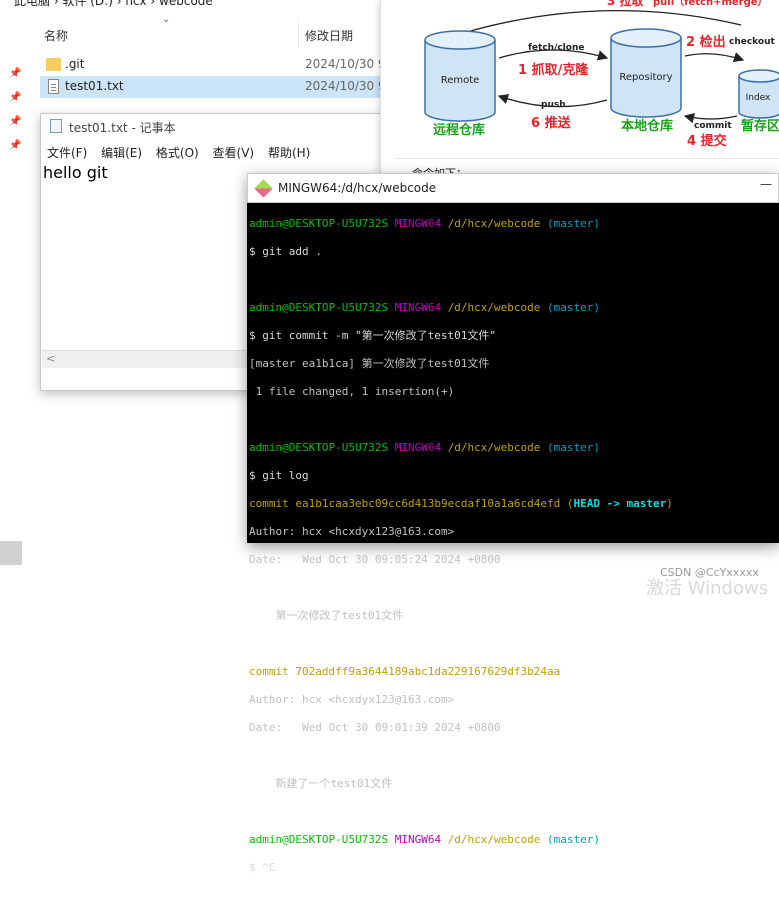 This screenshot has height=903, width=779. I want to click on folder-icon, so click(53, 64).